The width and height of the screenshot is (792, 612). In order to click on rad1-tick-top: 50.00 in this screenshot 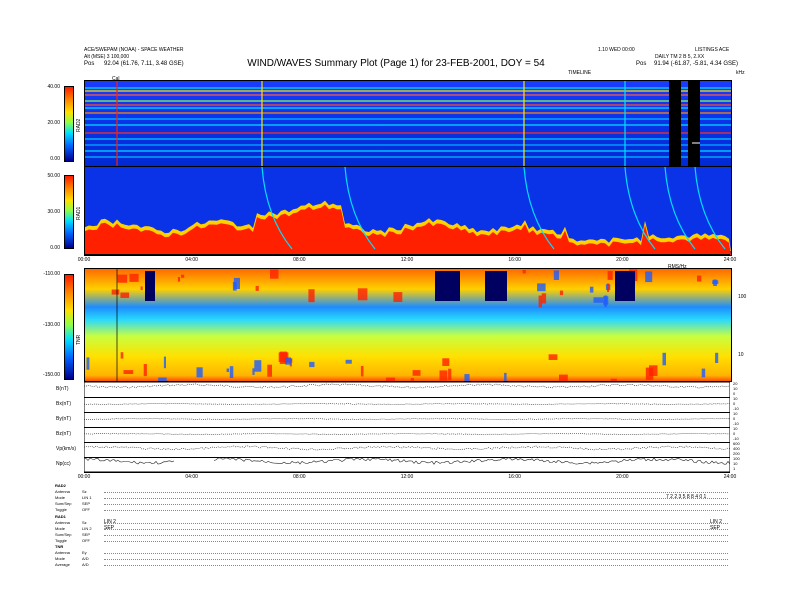, I will do `click(53, 176)`.